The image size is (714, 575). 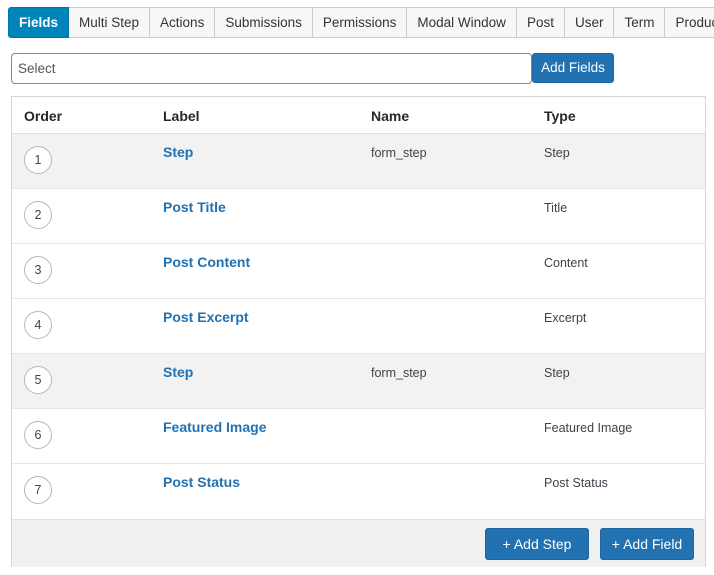 What do you see at coordinates (38, 490) in the screenshot?
I see `order-badge: 7` at bounding box center [38, 490].